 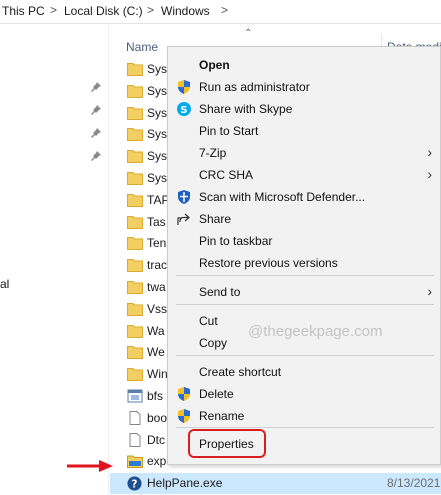 What do you see at coordinates (226, 444) in the screenshot?
I see `menu-item-label: Properties` at bounding box center [226, 444].